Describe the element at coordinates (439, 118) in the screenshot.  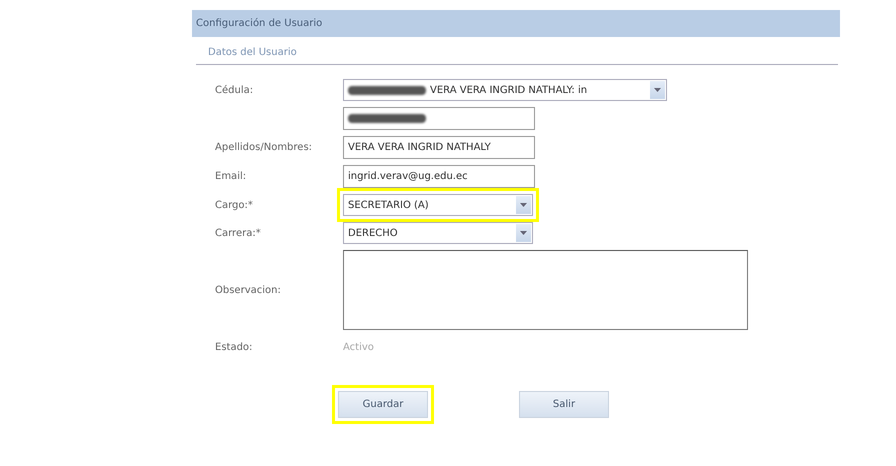
I see `input-field` at that location.